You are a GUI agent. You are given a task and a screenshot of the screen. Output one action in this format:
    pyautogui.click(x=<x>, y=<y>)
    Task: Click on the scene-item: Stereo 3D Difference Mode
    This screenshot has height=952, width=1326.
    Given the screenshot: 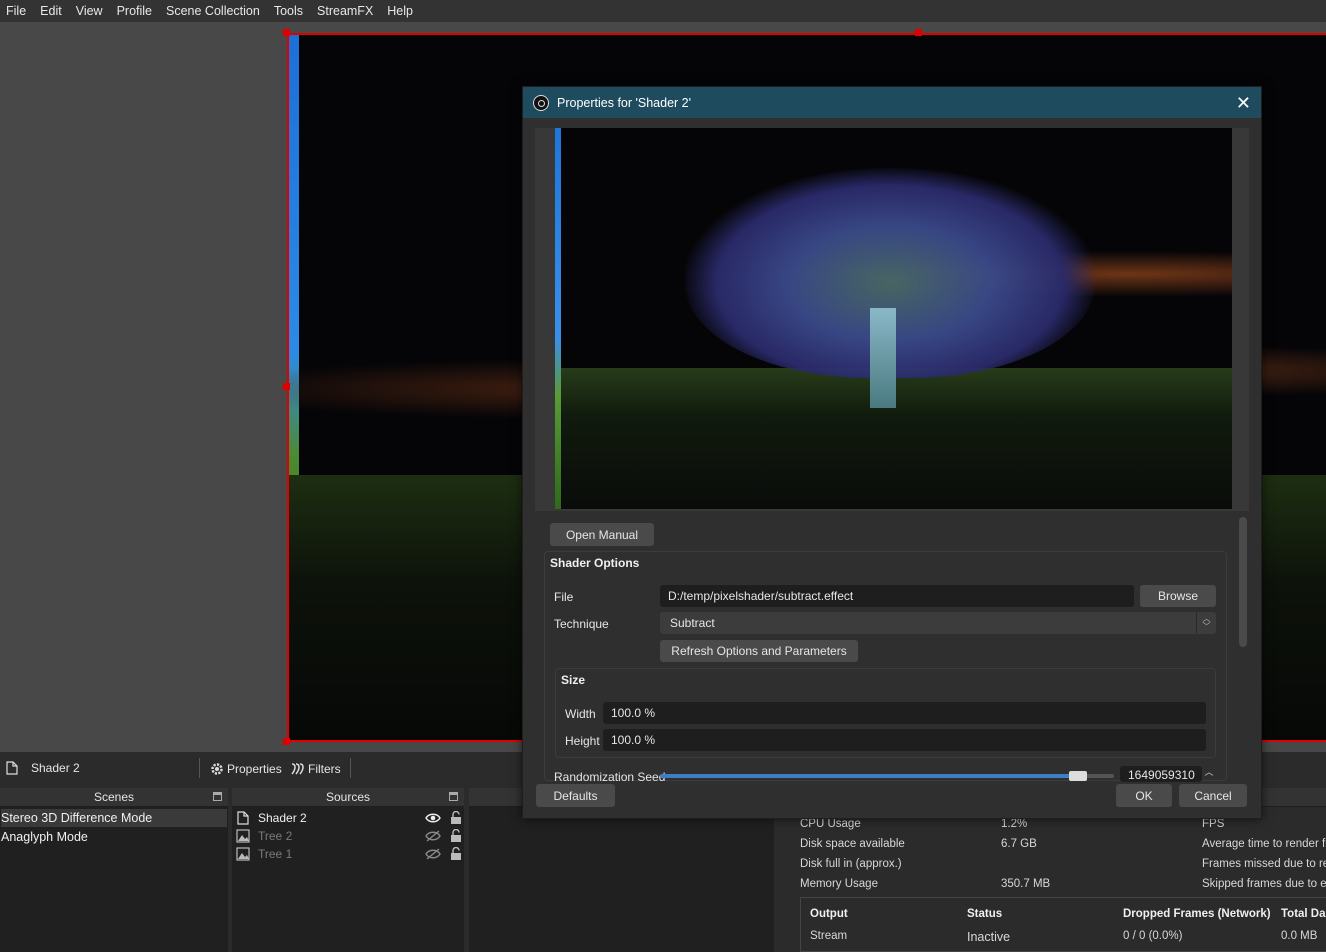 What is the action you would take?
    pyautogui.click(x=114, y=818)
    